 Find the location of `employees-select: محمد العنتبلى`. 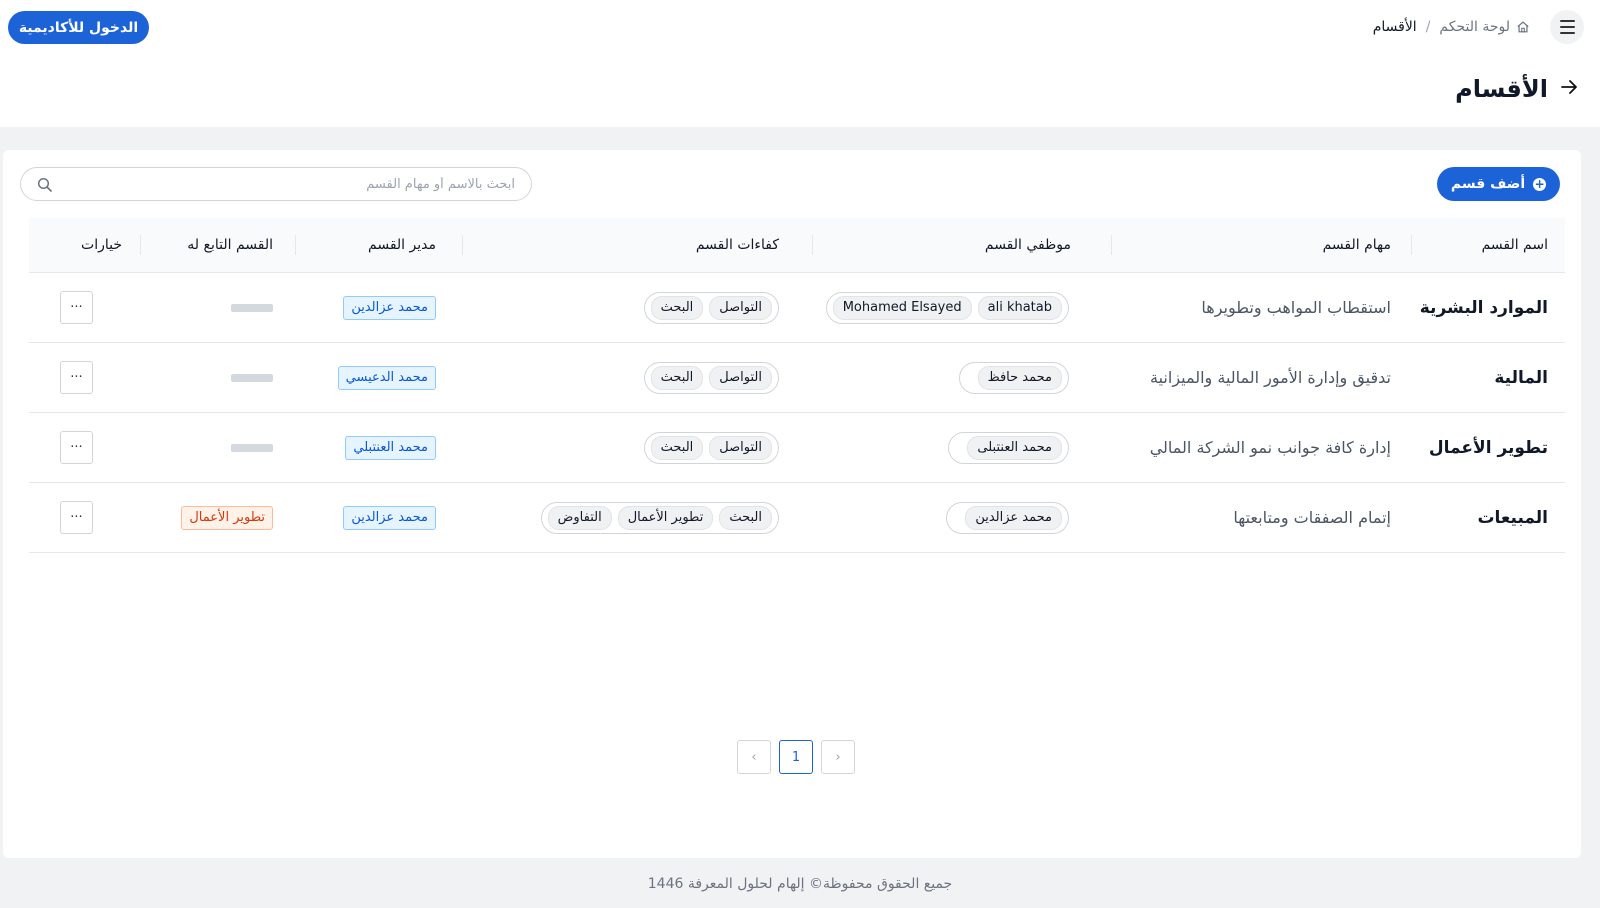

employees-select: محمد العنتبلى is located at coordinates (1008, 447).